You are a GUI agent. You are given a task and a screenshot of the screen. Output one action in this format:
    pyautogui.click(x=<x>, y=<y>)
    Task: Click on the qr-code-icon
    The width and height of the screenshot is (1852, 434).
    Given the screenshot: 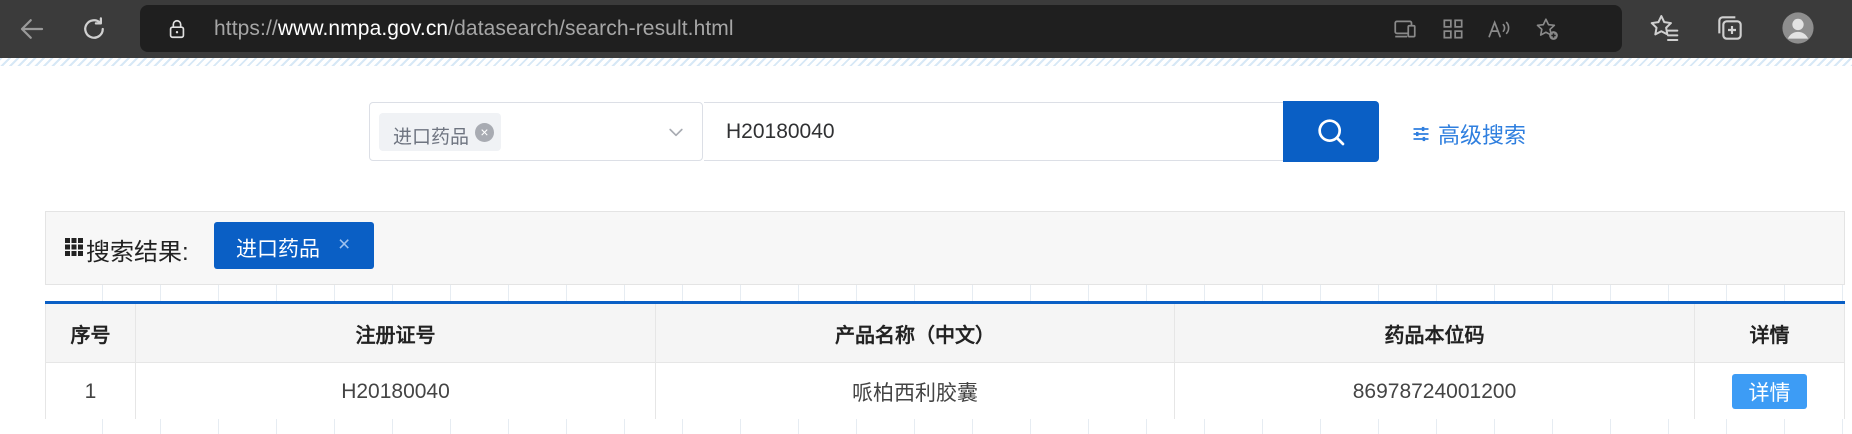 What is the action you would take?
    pyautogui.click(x=1453, y=29)
    